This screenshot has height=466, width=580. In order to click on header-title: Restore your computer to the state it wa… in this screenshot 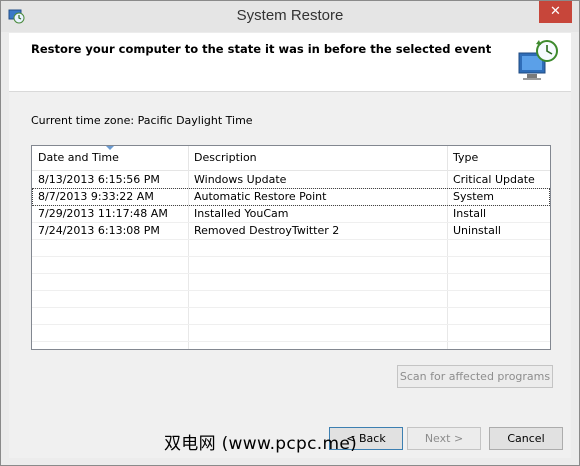, I will do `click(261, 49)`.